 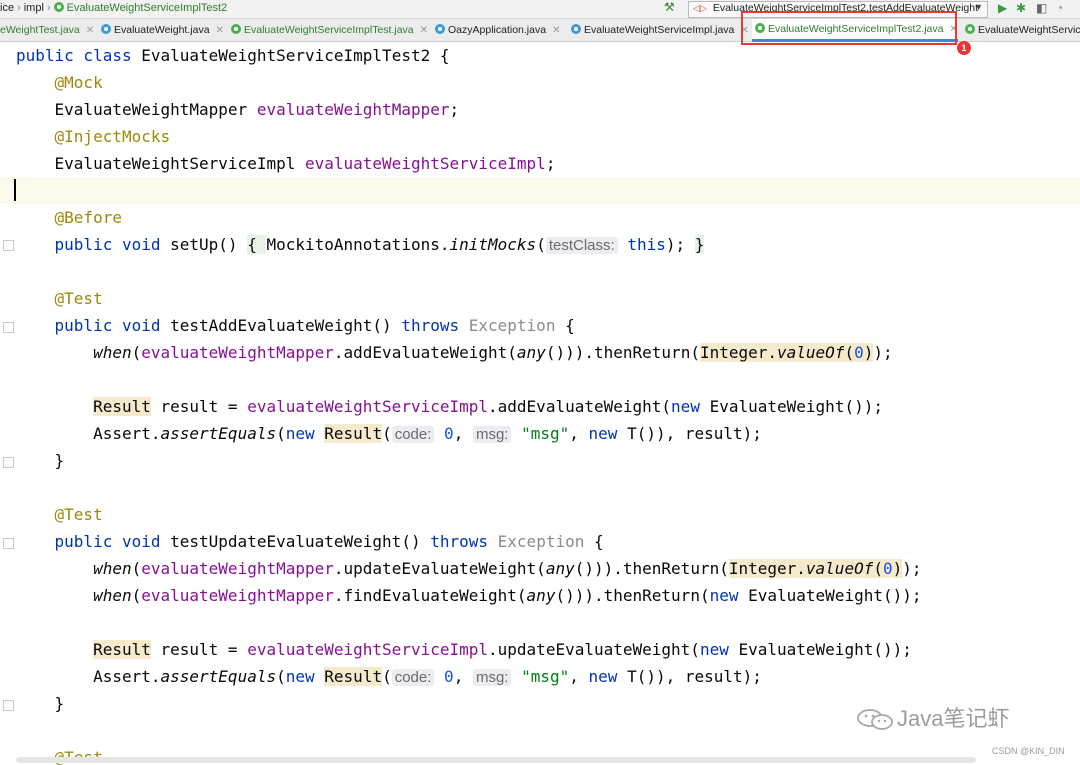 What do you see at coordinates (700, 8) in the screenshot?
I see `junit-run-icon: ◁▷` at bounding box center [700, 8].